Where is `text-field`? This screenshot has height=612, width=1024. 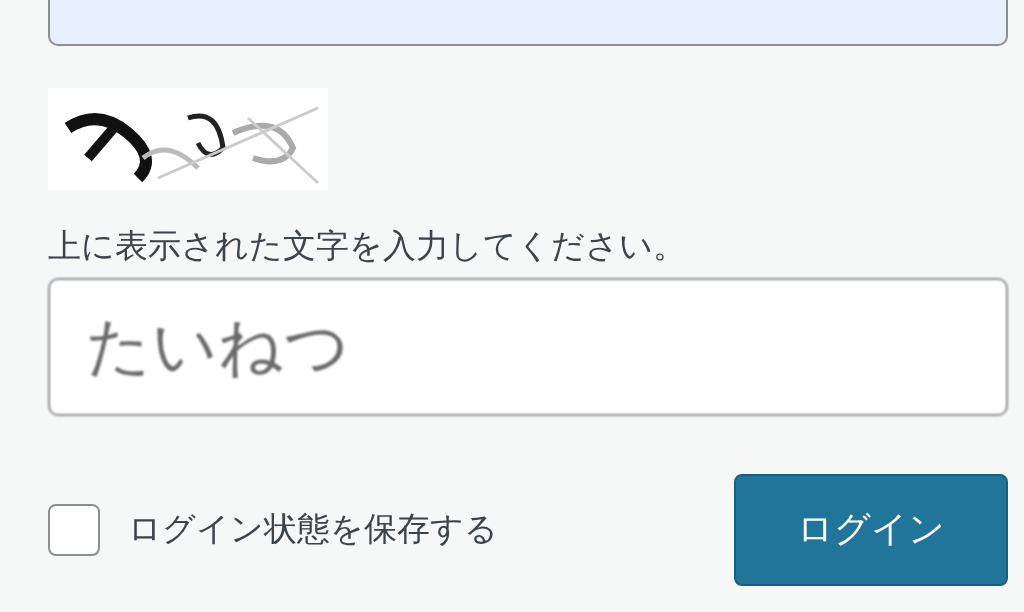
text-field is located at coordinates (528, 23).